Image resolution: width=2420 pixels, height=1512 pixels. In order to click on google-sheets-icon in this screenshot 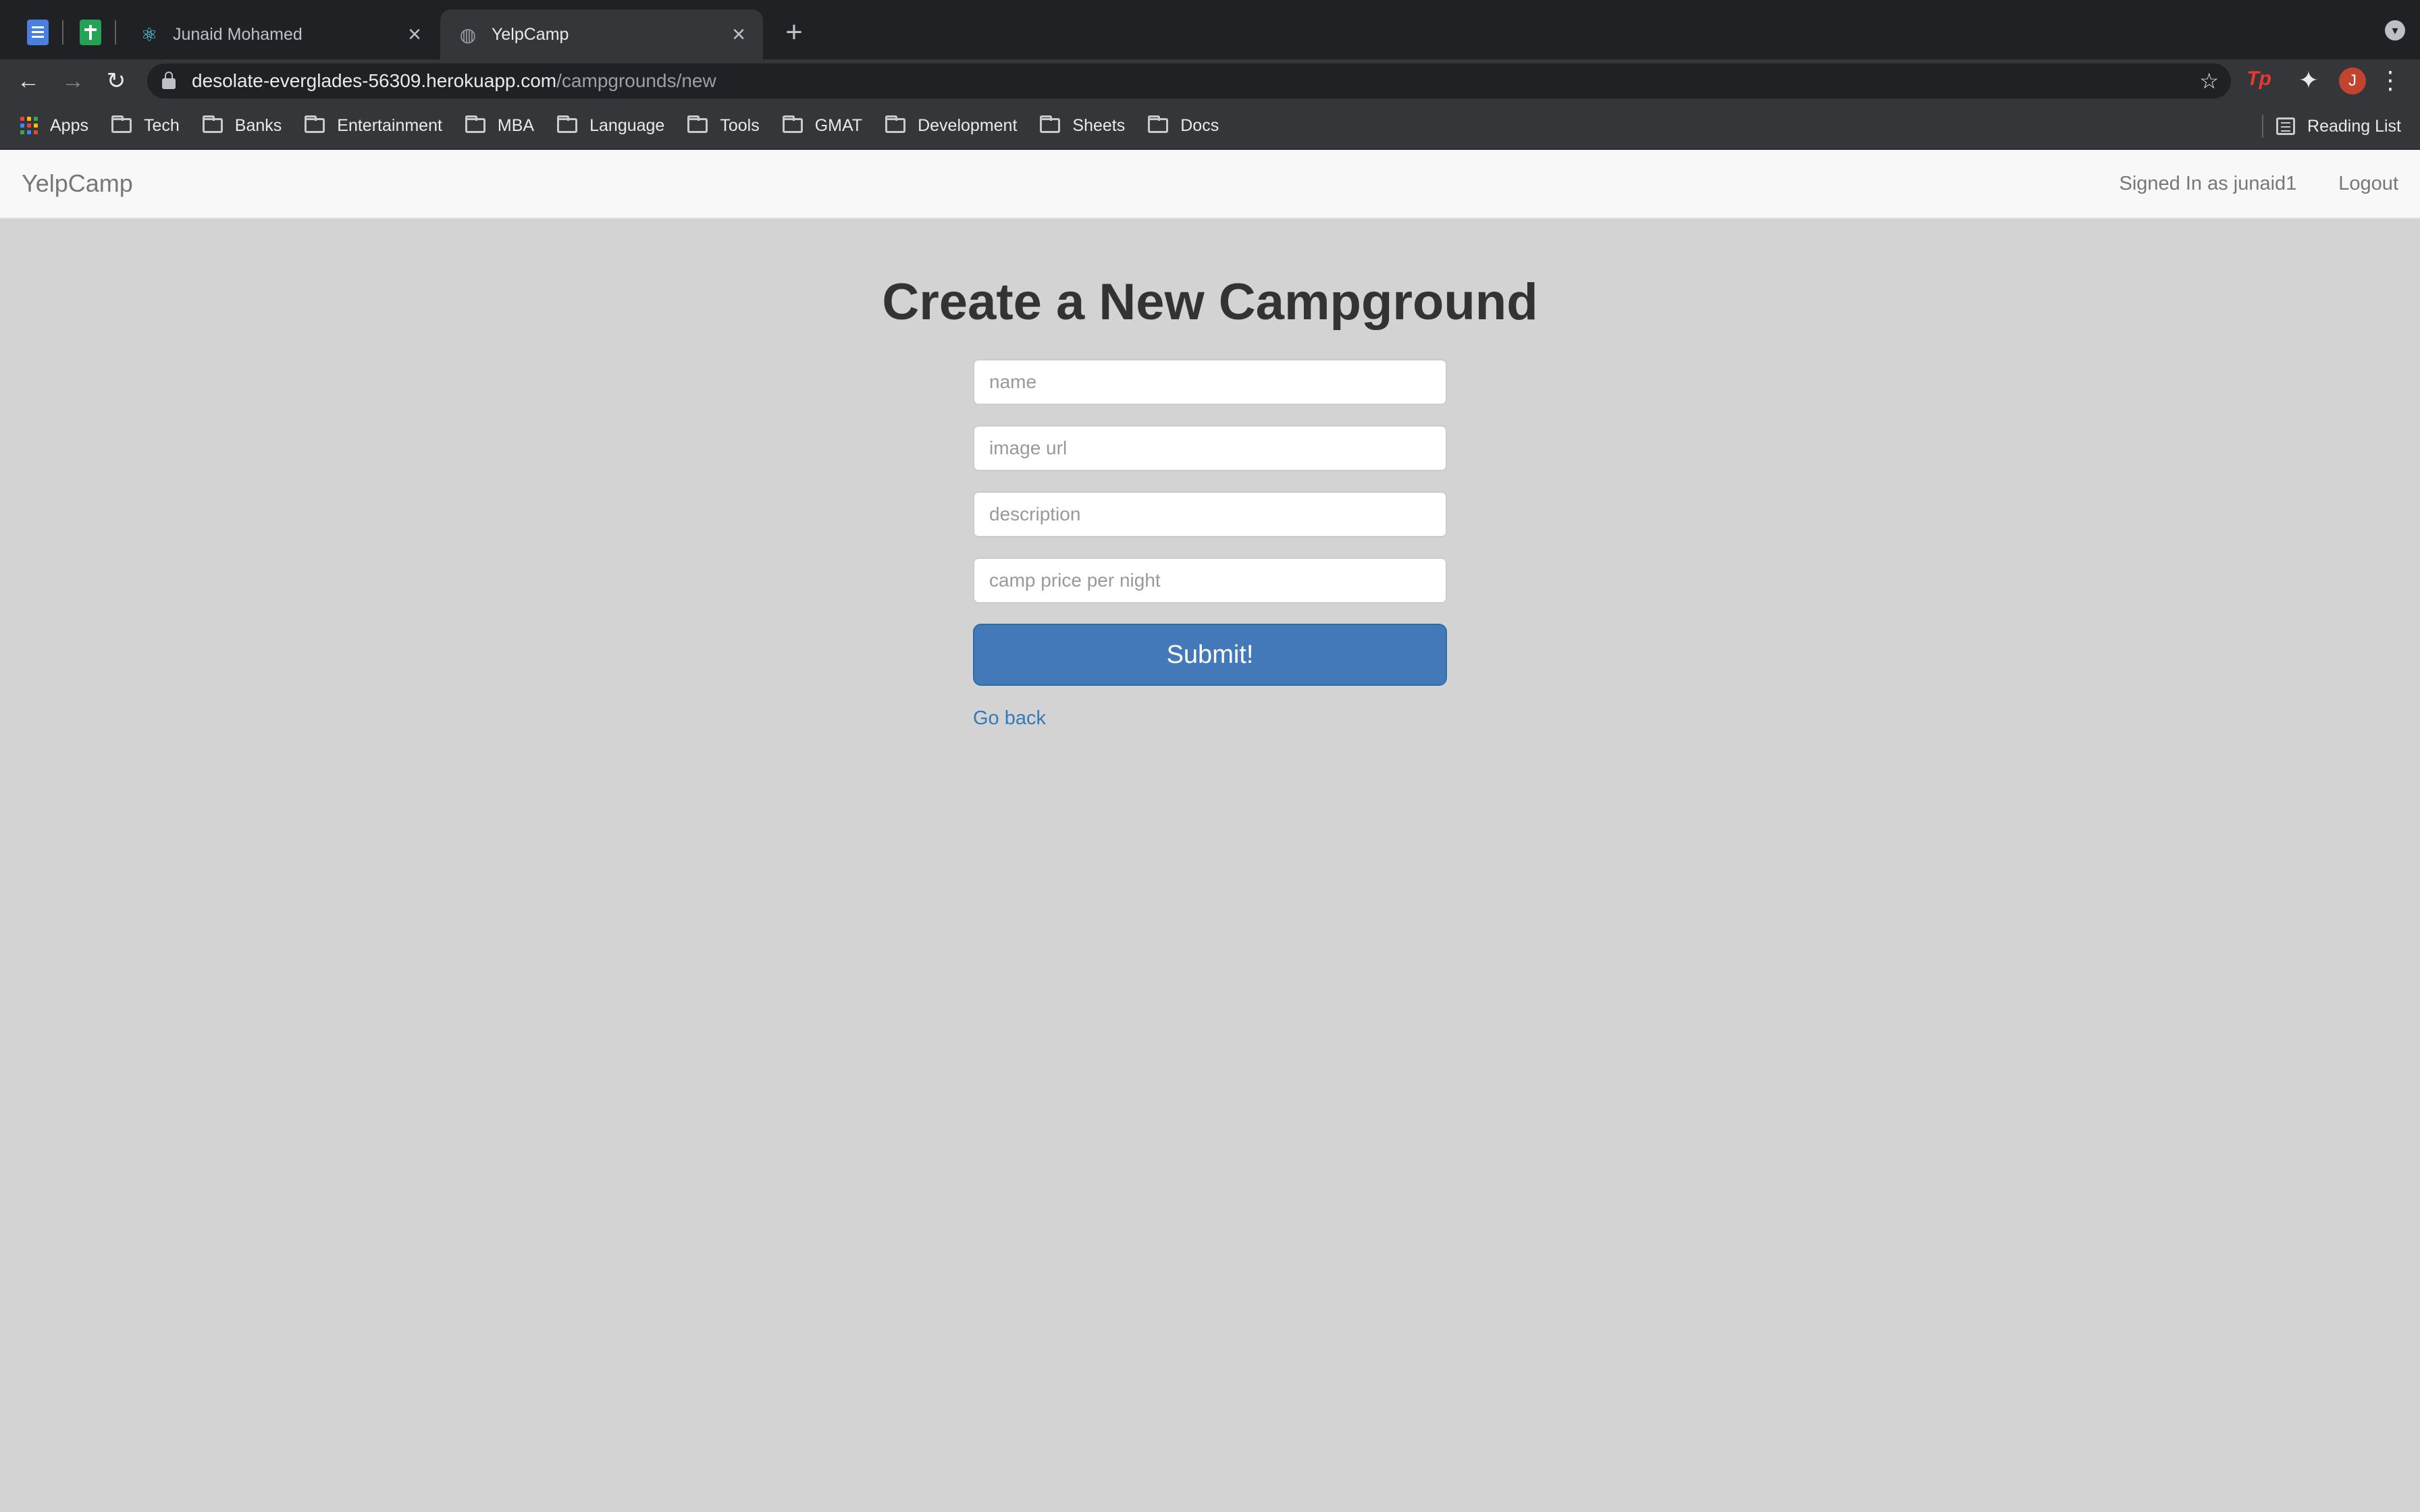, I will do `click(90, 32)`.